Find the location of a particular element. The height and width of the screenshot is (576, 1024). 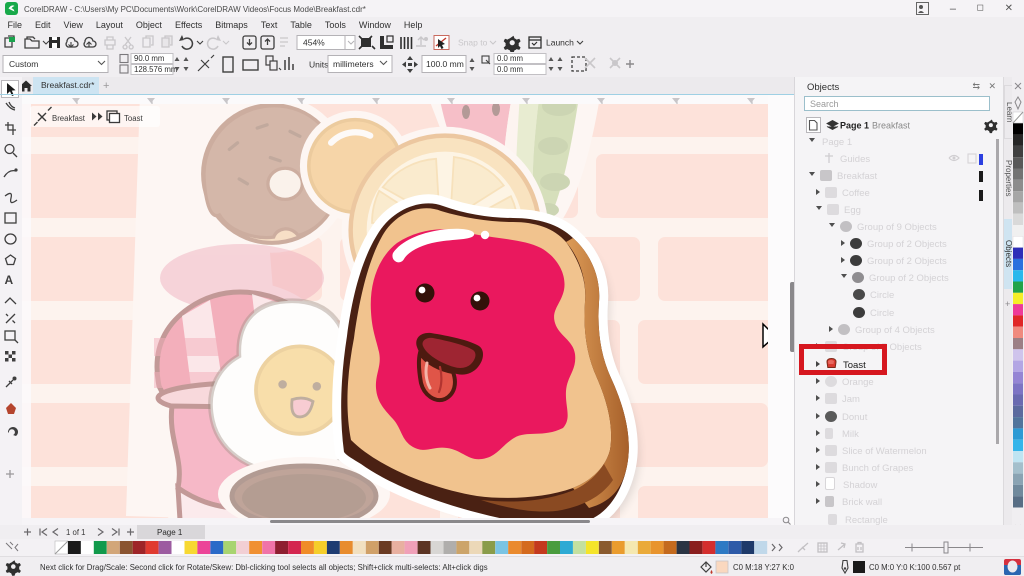

svg-text: Toast is located at coordinates (133, 118).